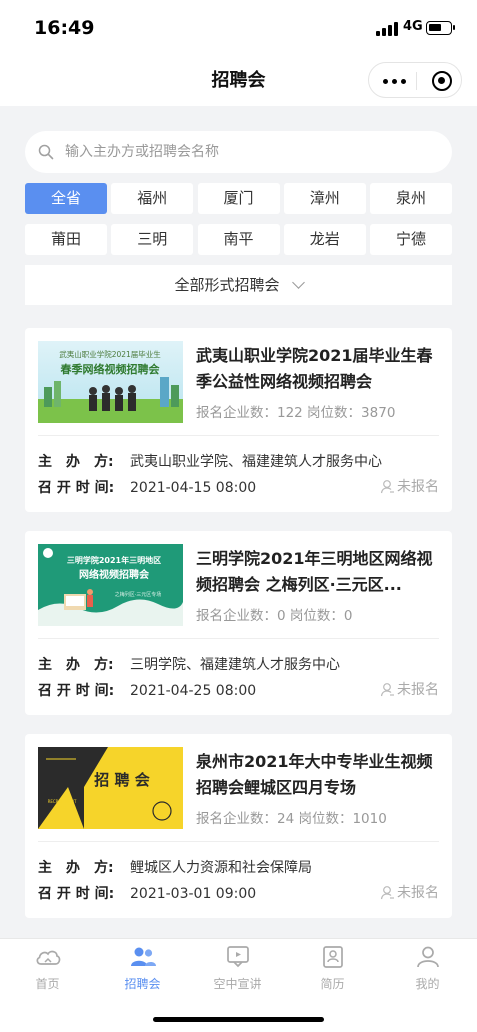  I want to click on time-row: 召 开 时 间: 2021-04-25 08:00, so click(147, 690).